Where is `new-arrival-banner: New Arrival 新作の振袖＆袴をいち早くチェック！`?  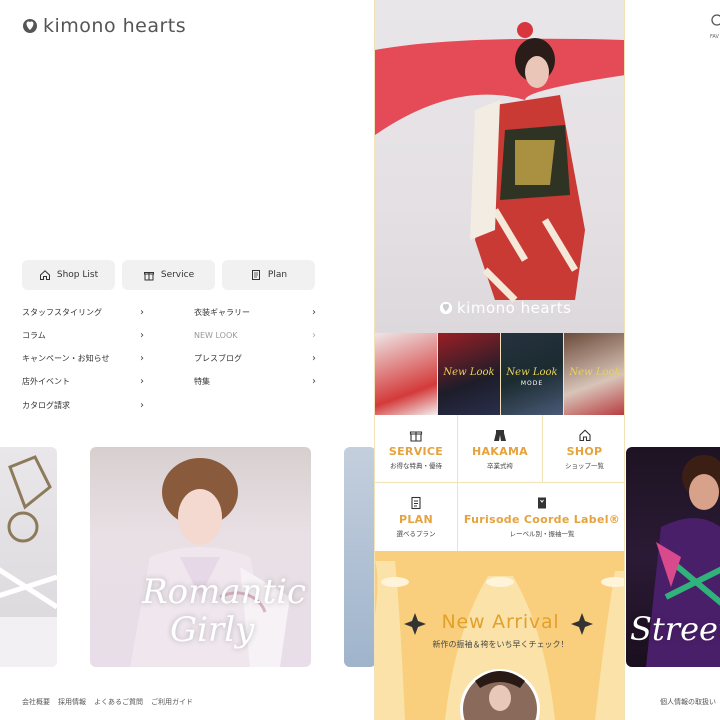 new-arrival-banner: New Arrival 新作の振袖＆袴をいち早くチェック！ is located at coordinates (499, 635).